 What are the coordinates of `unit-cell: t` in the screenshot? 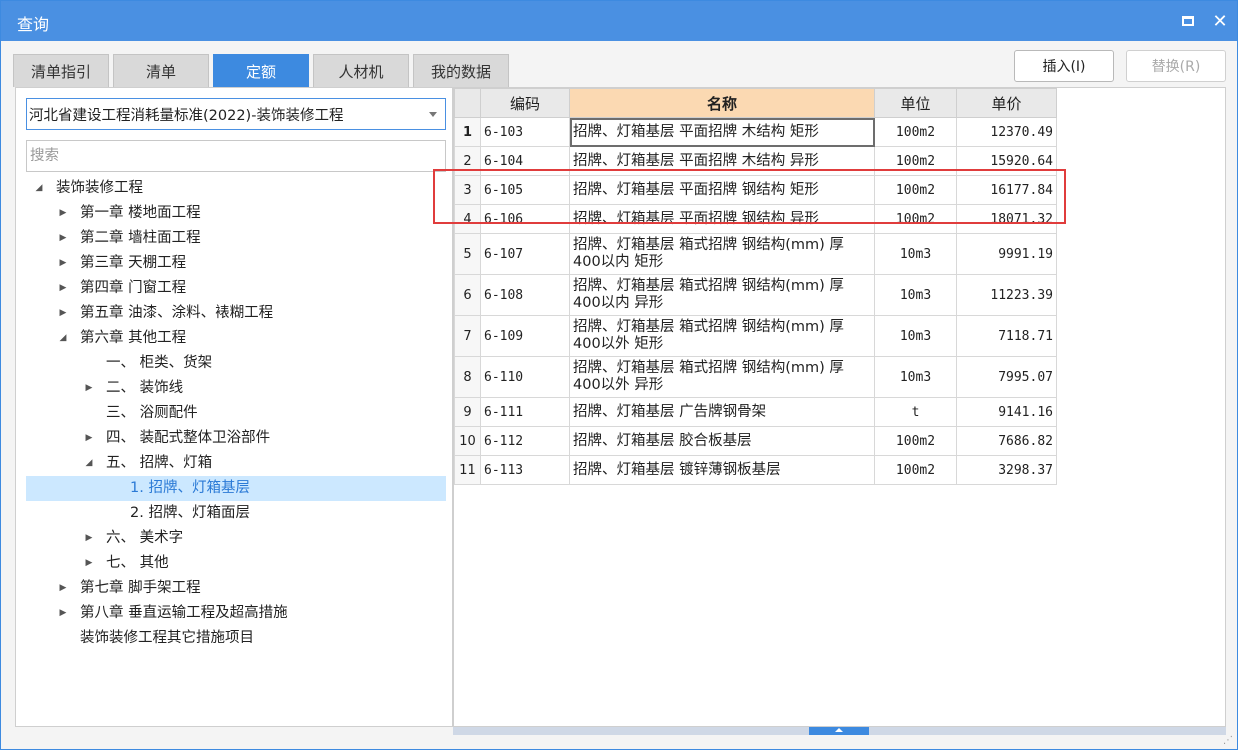 It's located at (915, 412).